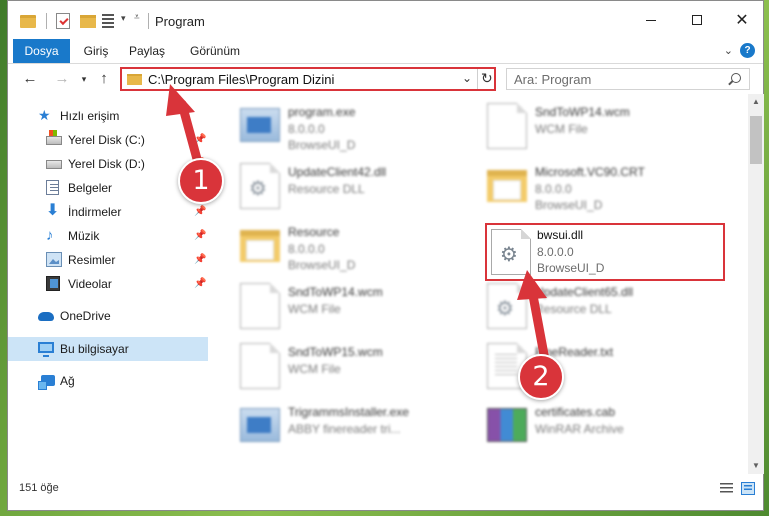  What do you see at coordinates (88, 21) in the screenshot?
I see `new-folder-icon` at bounding box center [88, 21].